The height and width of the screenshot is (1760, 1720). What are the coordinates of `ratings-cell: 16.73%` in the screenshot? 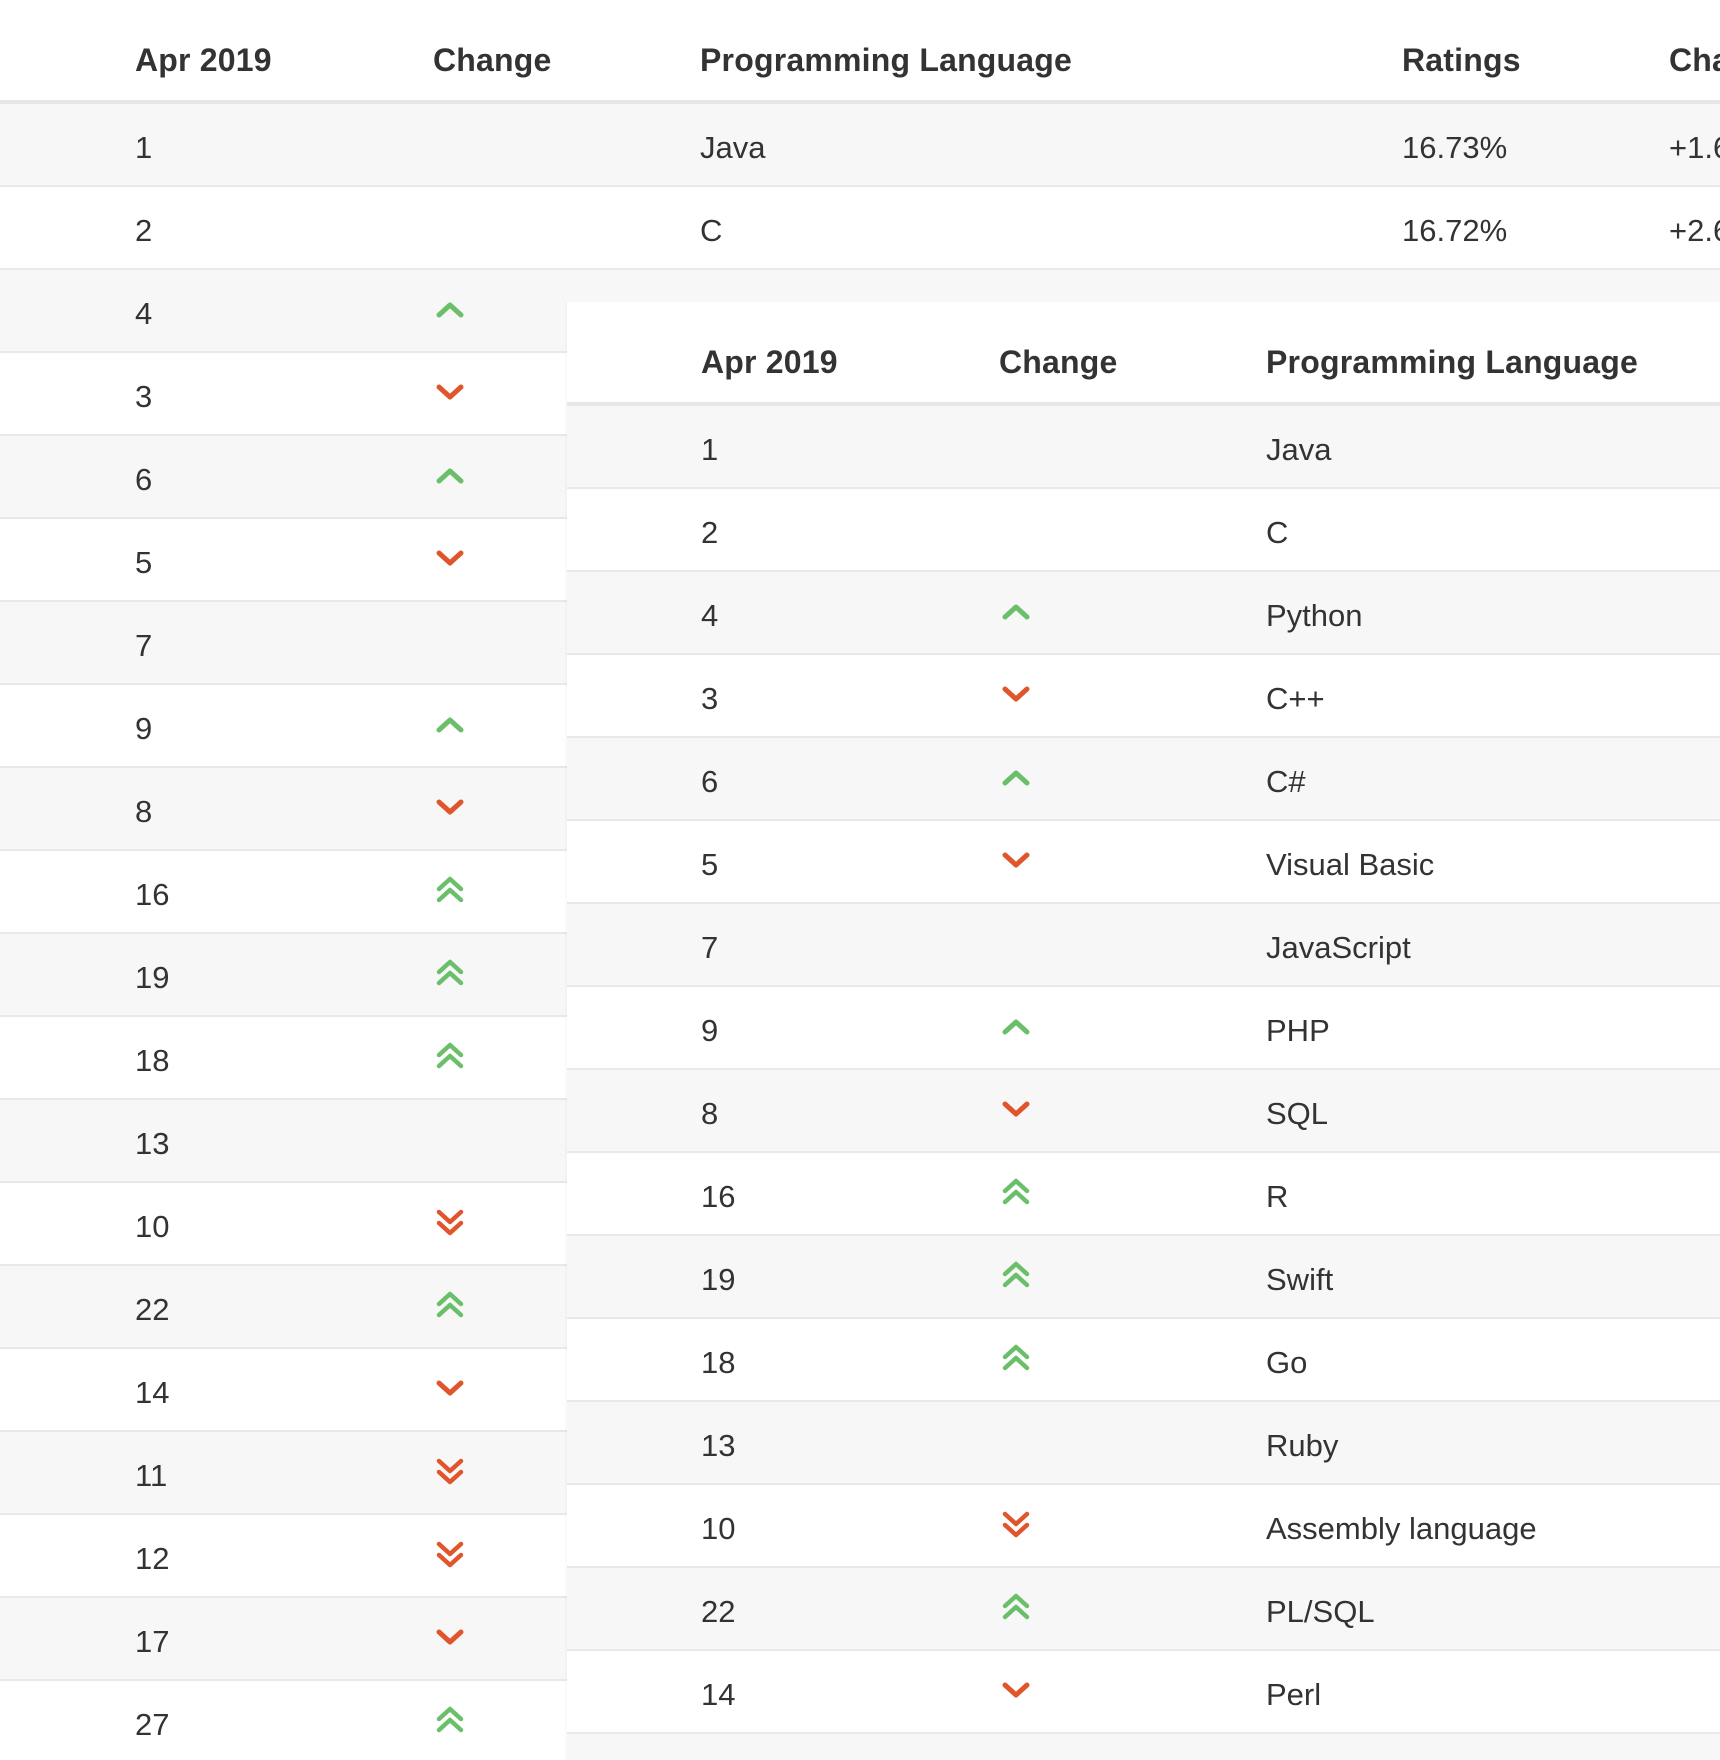 It's located at (1455, 147).